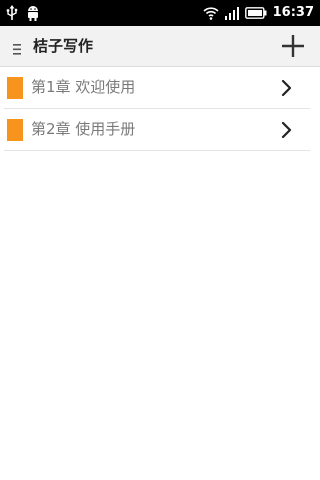 This screenshot has height=480, width=320. What do you see at coordinates (160, 13) in the screenshot?
I see `status-bar: 16:37` at bounding box center [160, 13].